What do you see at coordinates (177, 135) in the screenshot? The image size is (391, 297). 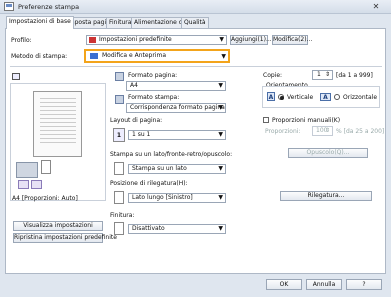 I see `page-layout-select: 1 su 1 ▼` at bounding box center [177, 135].